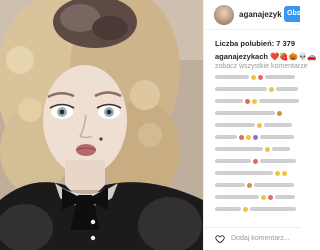  I want to click on follow-button: Obs, so click(292, 14).